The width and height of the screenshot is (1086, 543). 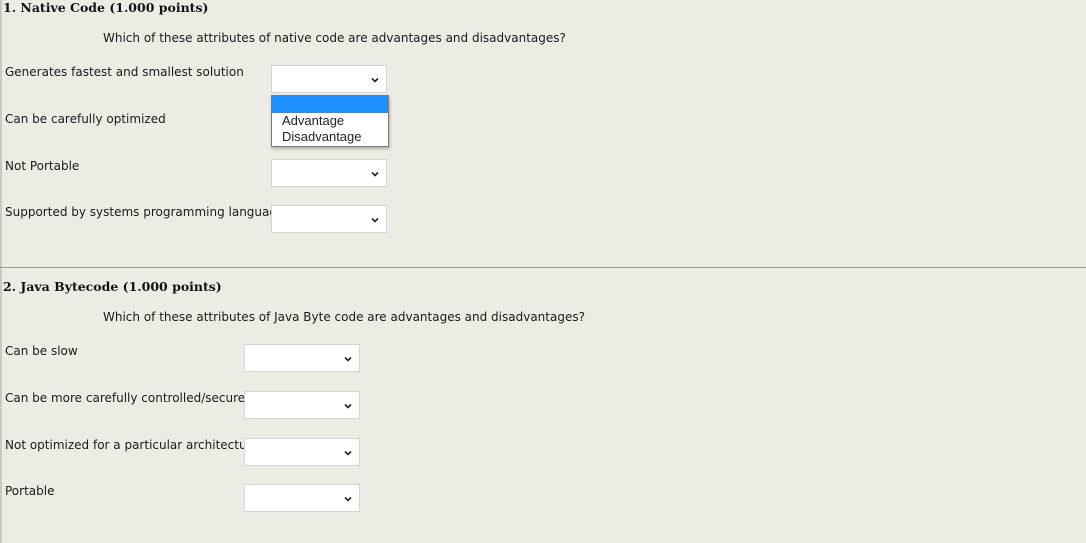 I want to click on q2-item-1-label: Can be slow, so click(x=41, y=351).